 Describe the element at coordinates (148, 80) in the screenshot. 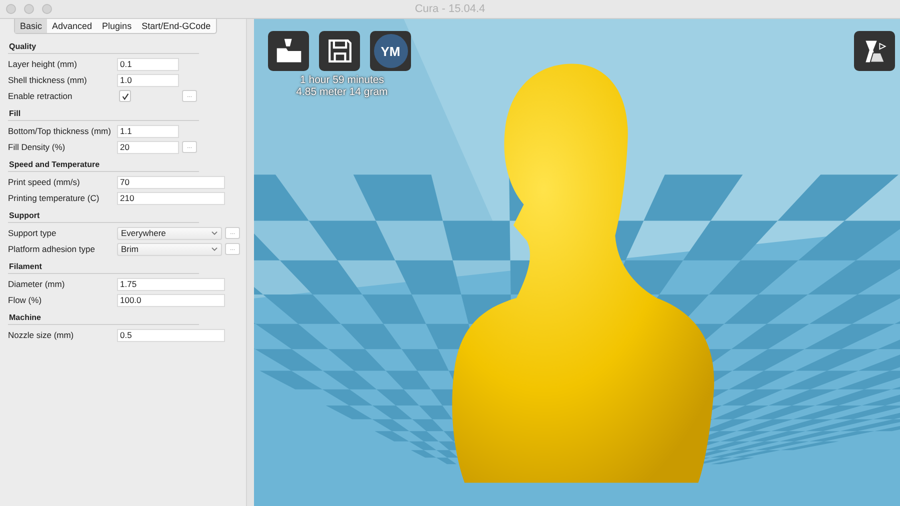

I see `input-field: 1.0` at that location.